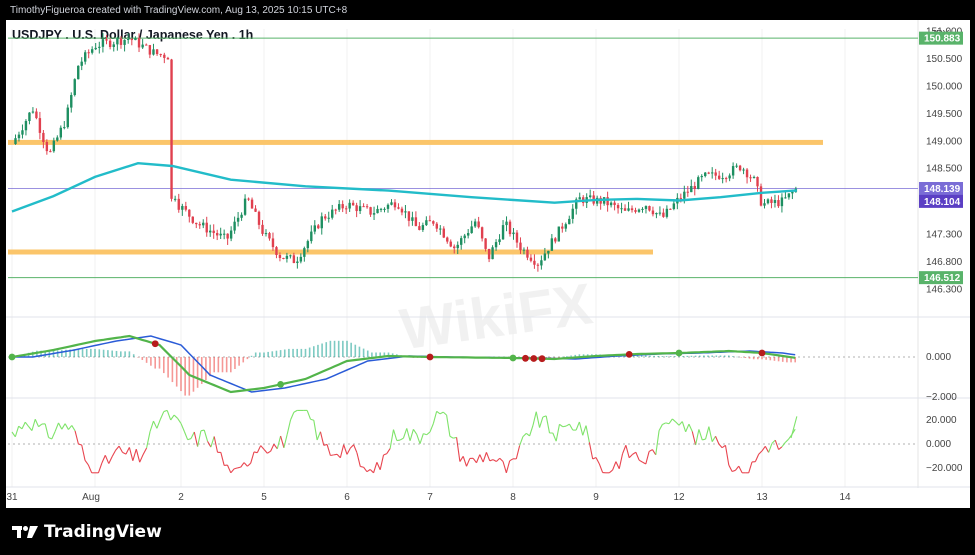  Describe the element at coordinates (944, 234) in the screenshot. I see `y-tick-label: 147.300` at that location.